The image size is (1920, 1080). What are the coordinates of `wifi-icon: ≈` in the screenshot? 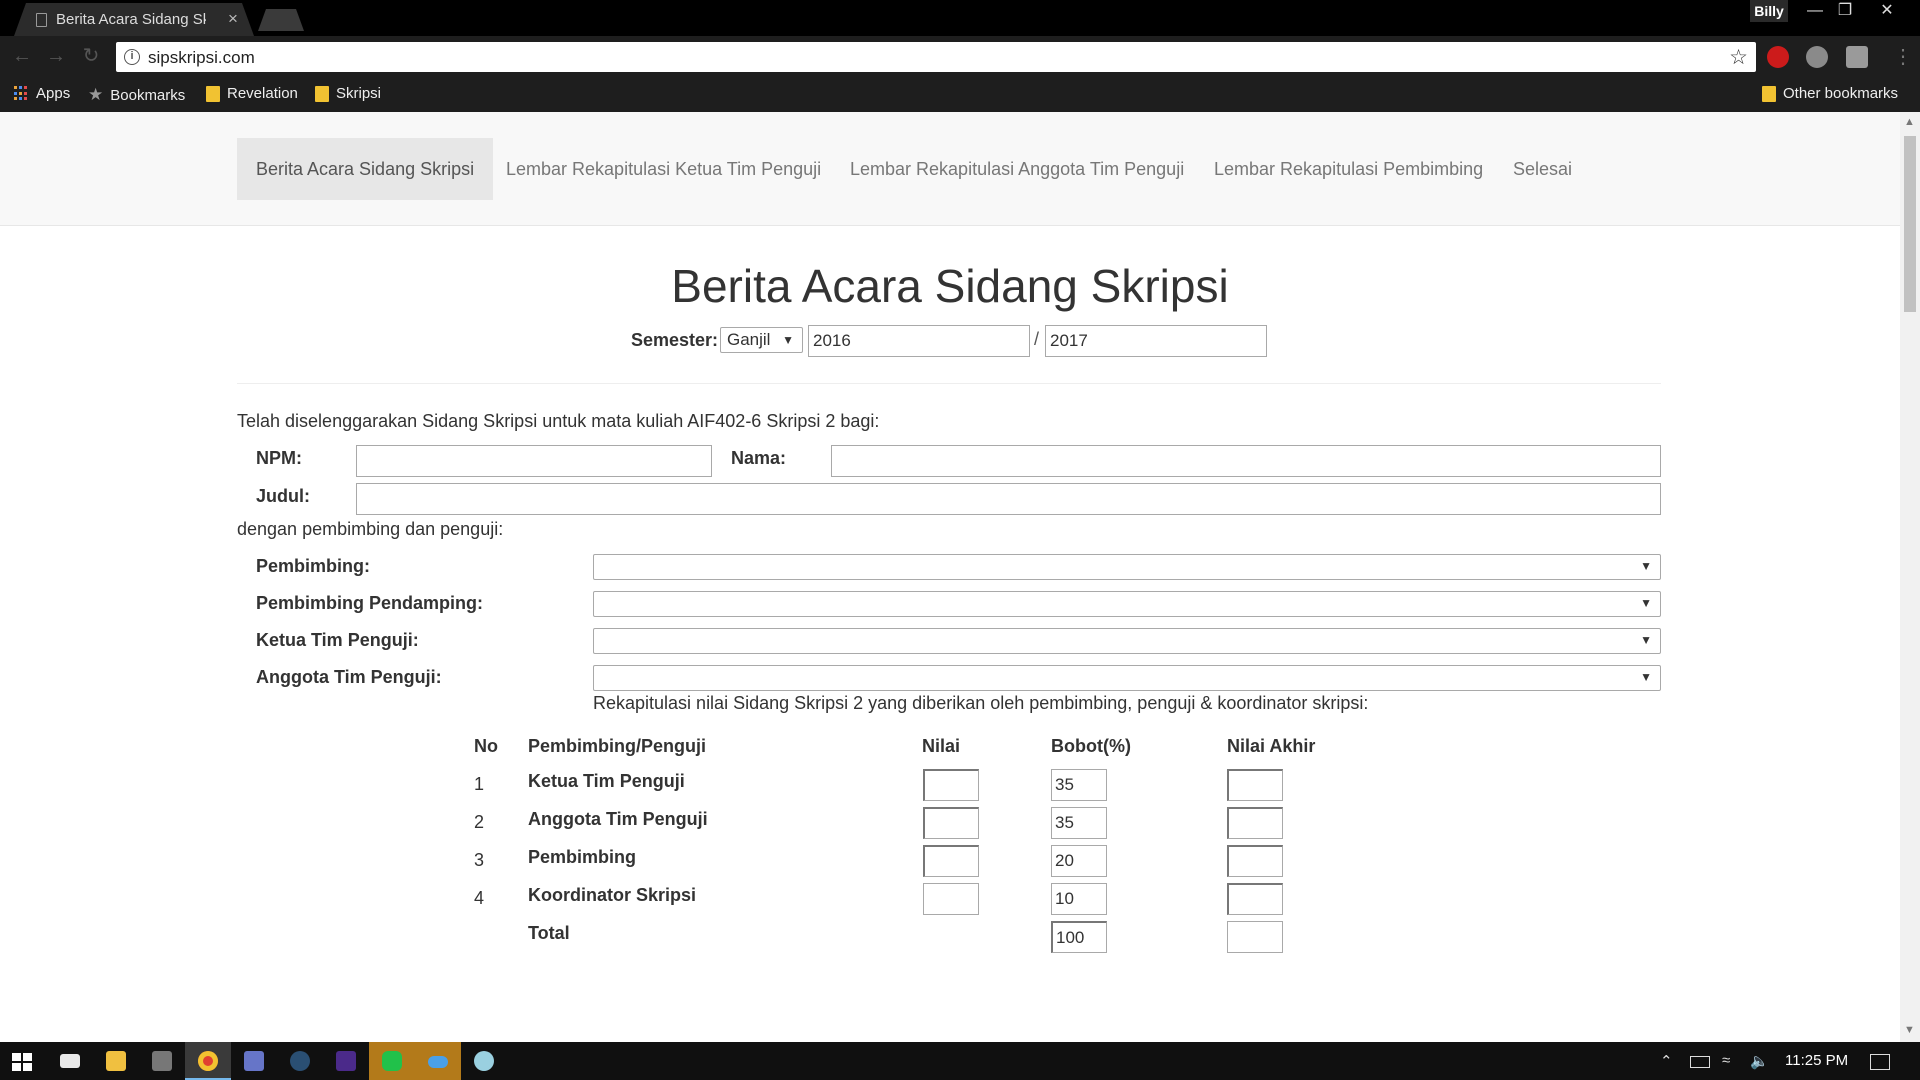 It's located at (1726, 1060).